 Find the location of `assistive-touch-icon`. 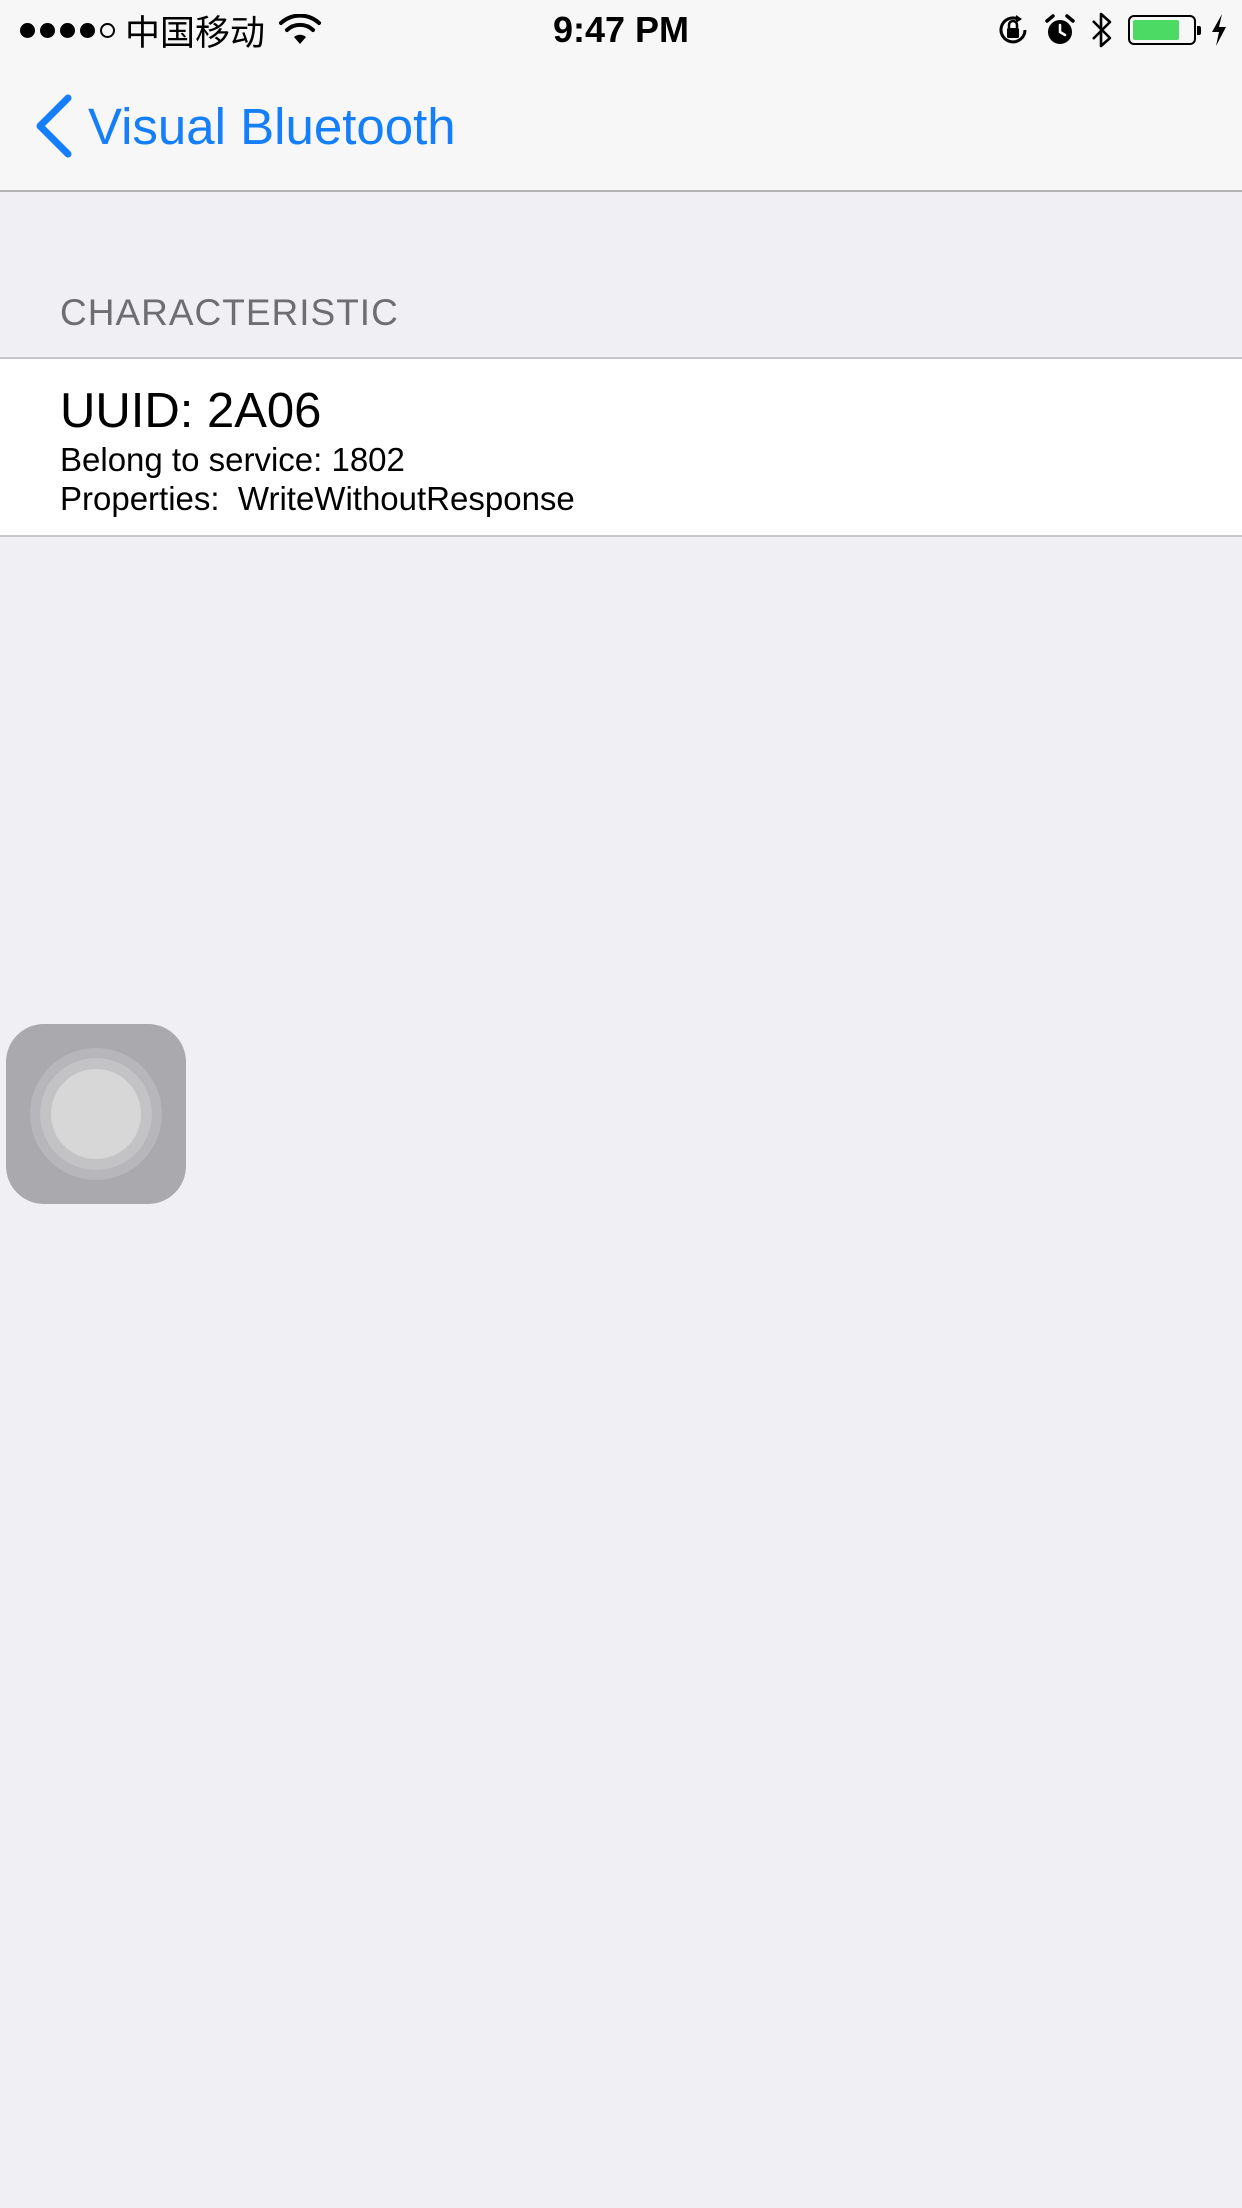

assistive-touch-icon is located at coordinates (96, 1114).